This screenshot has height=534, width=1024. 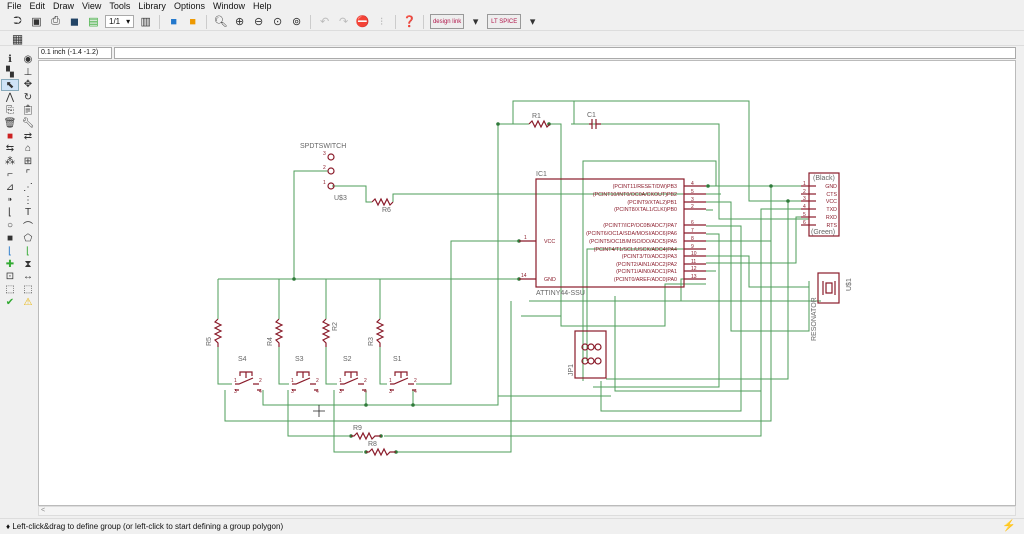 I want to click on replace-icon: ■, so click(x=10, y=136).